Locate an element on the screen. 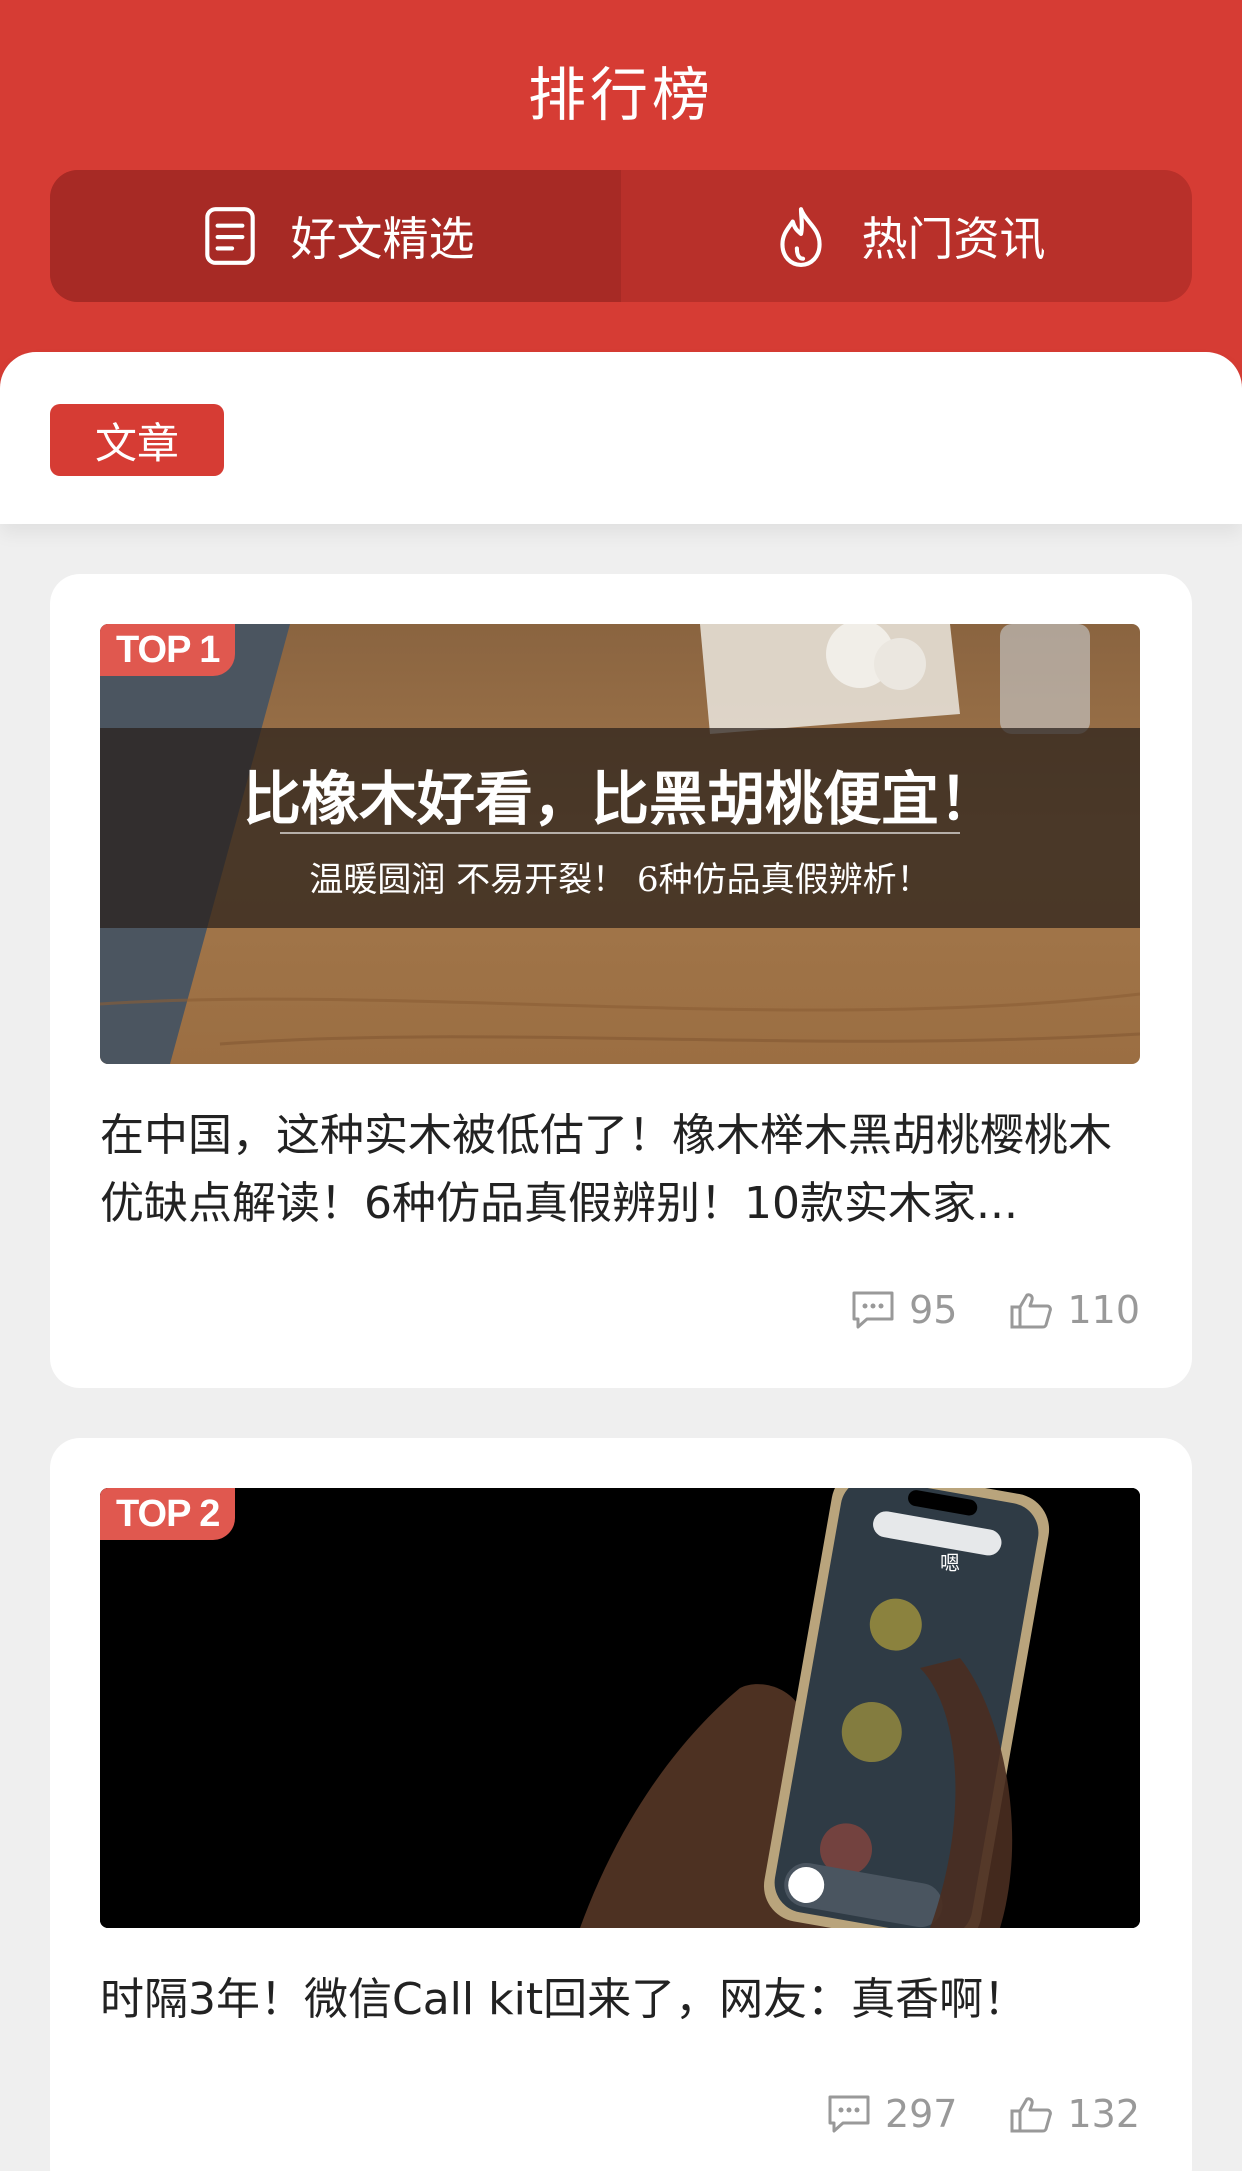 This screenshot has height=2171, width=1242. like-count: 132 is located at coordinates (1074, 2114).